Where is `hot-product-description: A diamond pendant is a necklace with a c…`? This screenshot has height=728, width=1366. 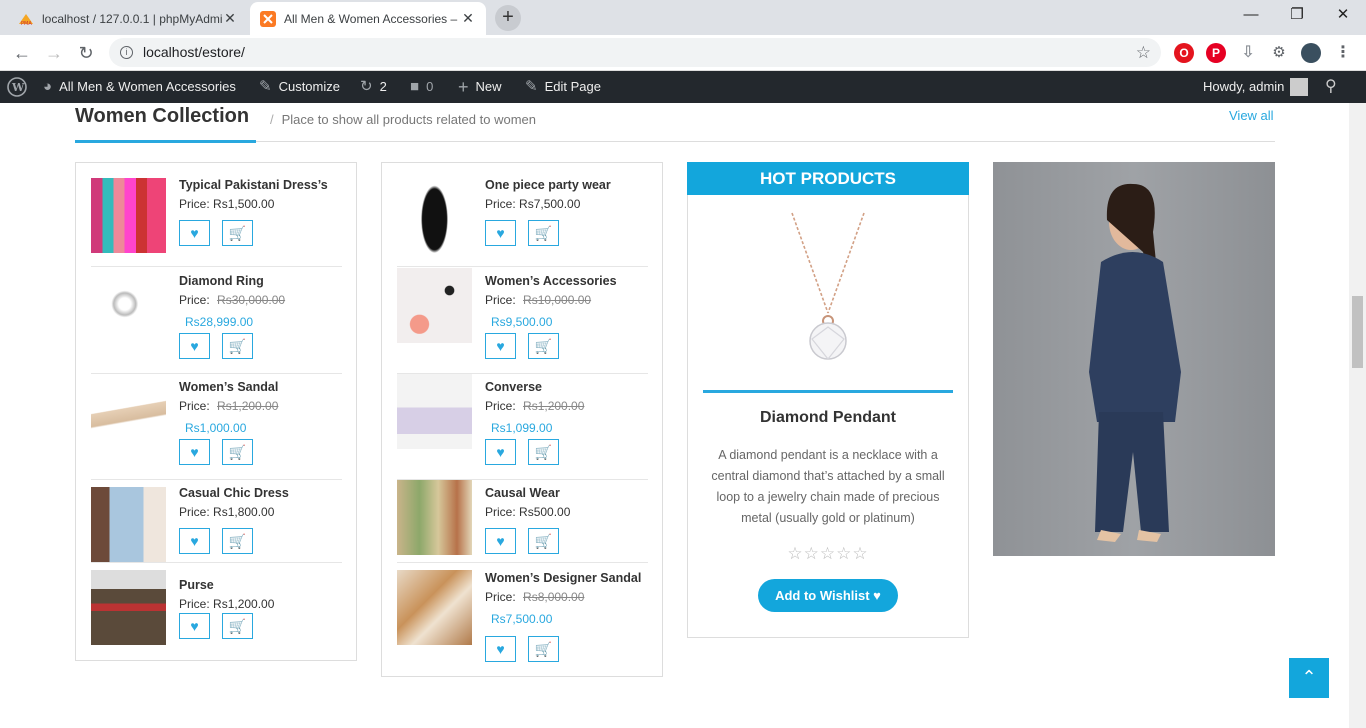 hot-product-description: A diamond pendant is a necklace with a c… is located at coordinates (828, 486).